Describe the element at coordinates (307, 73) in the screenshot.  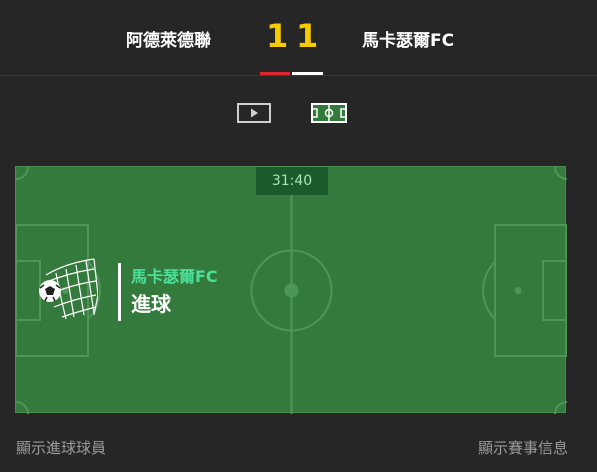
I see `away-team-color-bar` at that location.